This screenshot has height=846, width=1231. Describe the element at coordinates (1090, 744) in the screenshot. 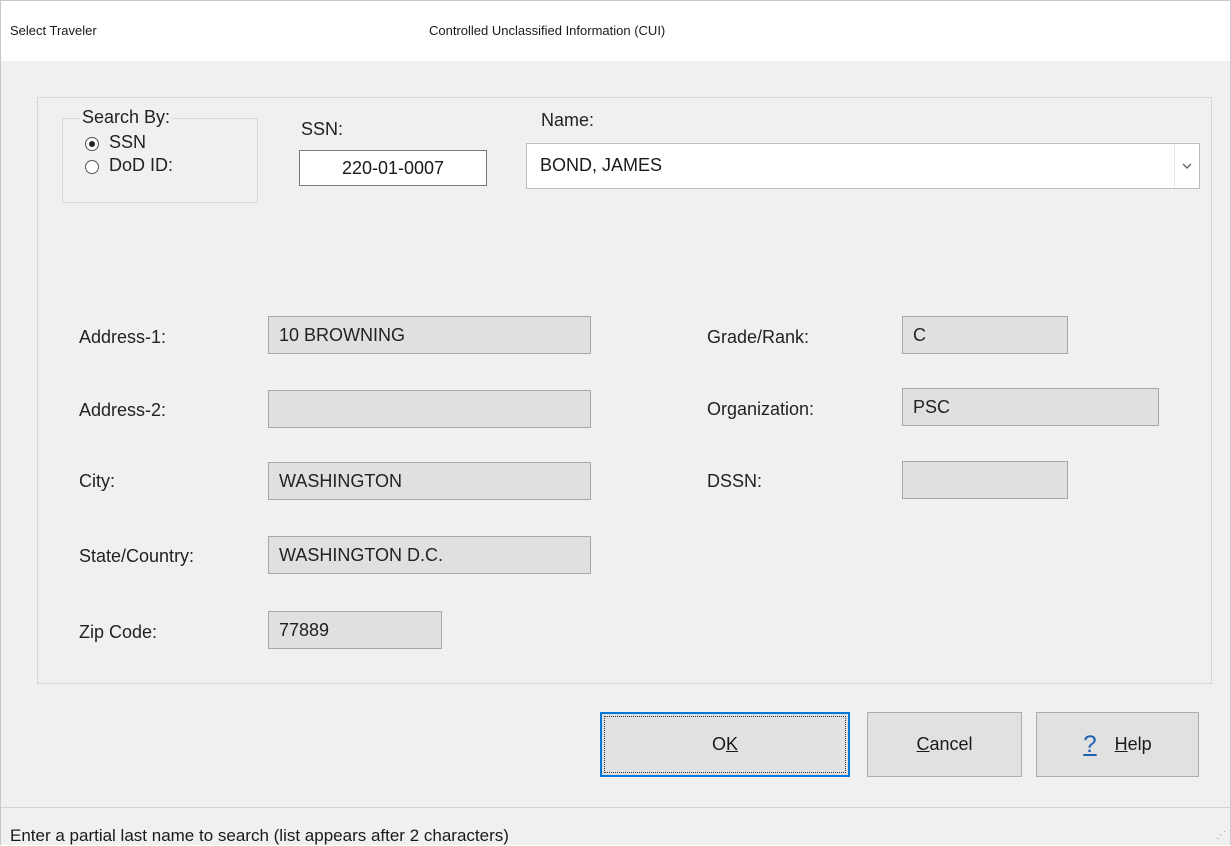

I see `question-mark-icon: ?` at that location.